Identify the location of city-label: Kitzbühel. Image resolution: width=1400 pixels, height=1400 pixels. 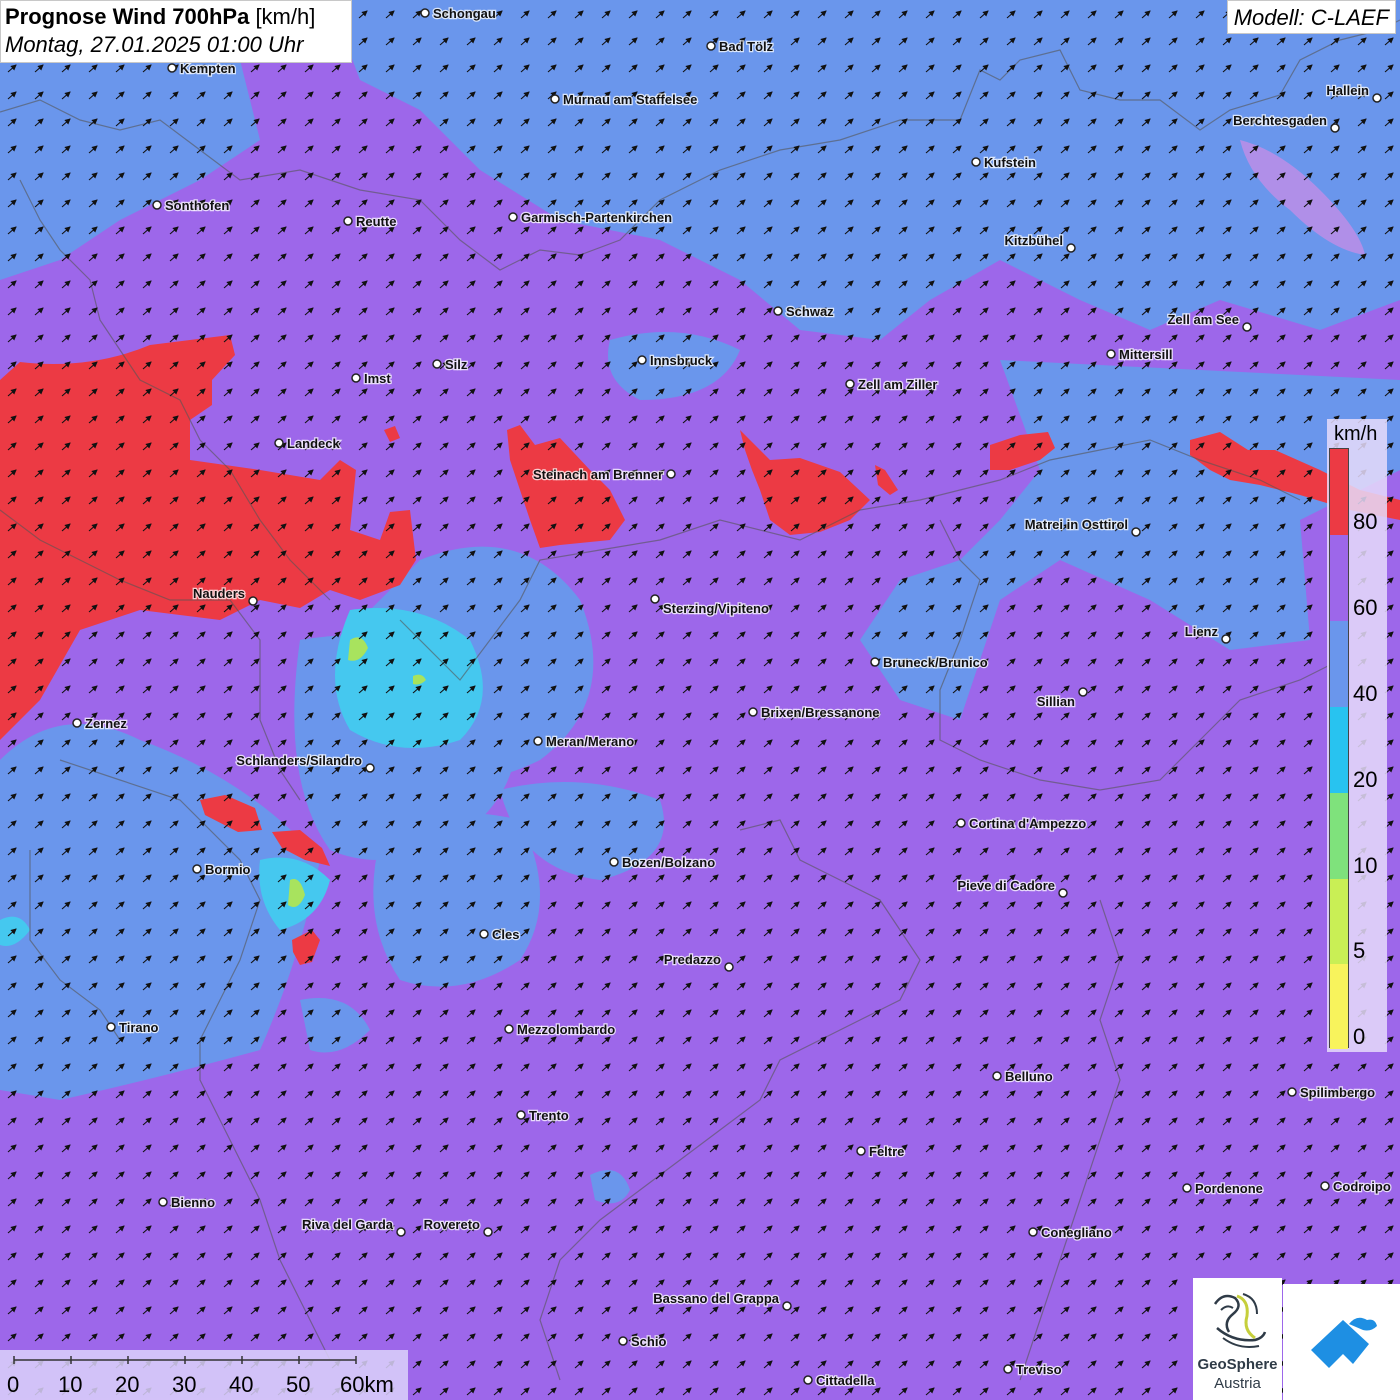
(1034, 240).